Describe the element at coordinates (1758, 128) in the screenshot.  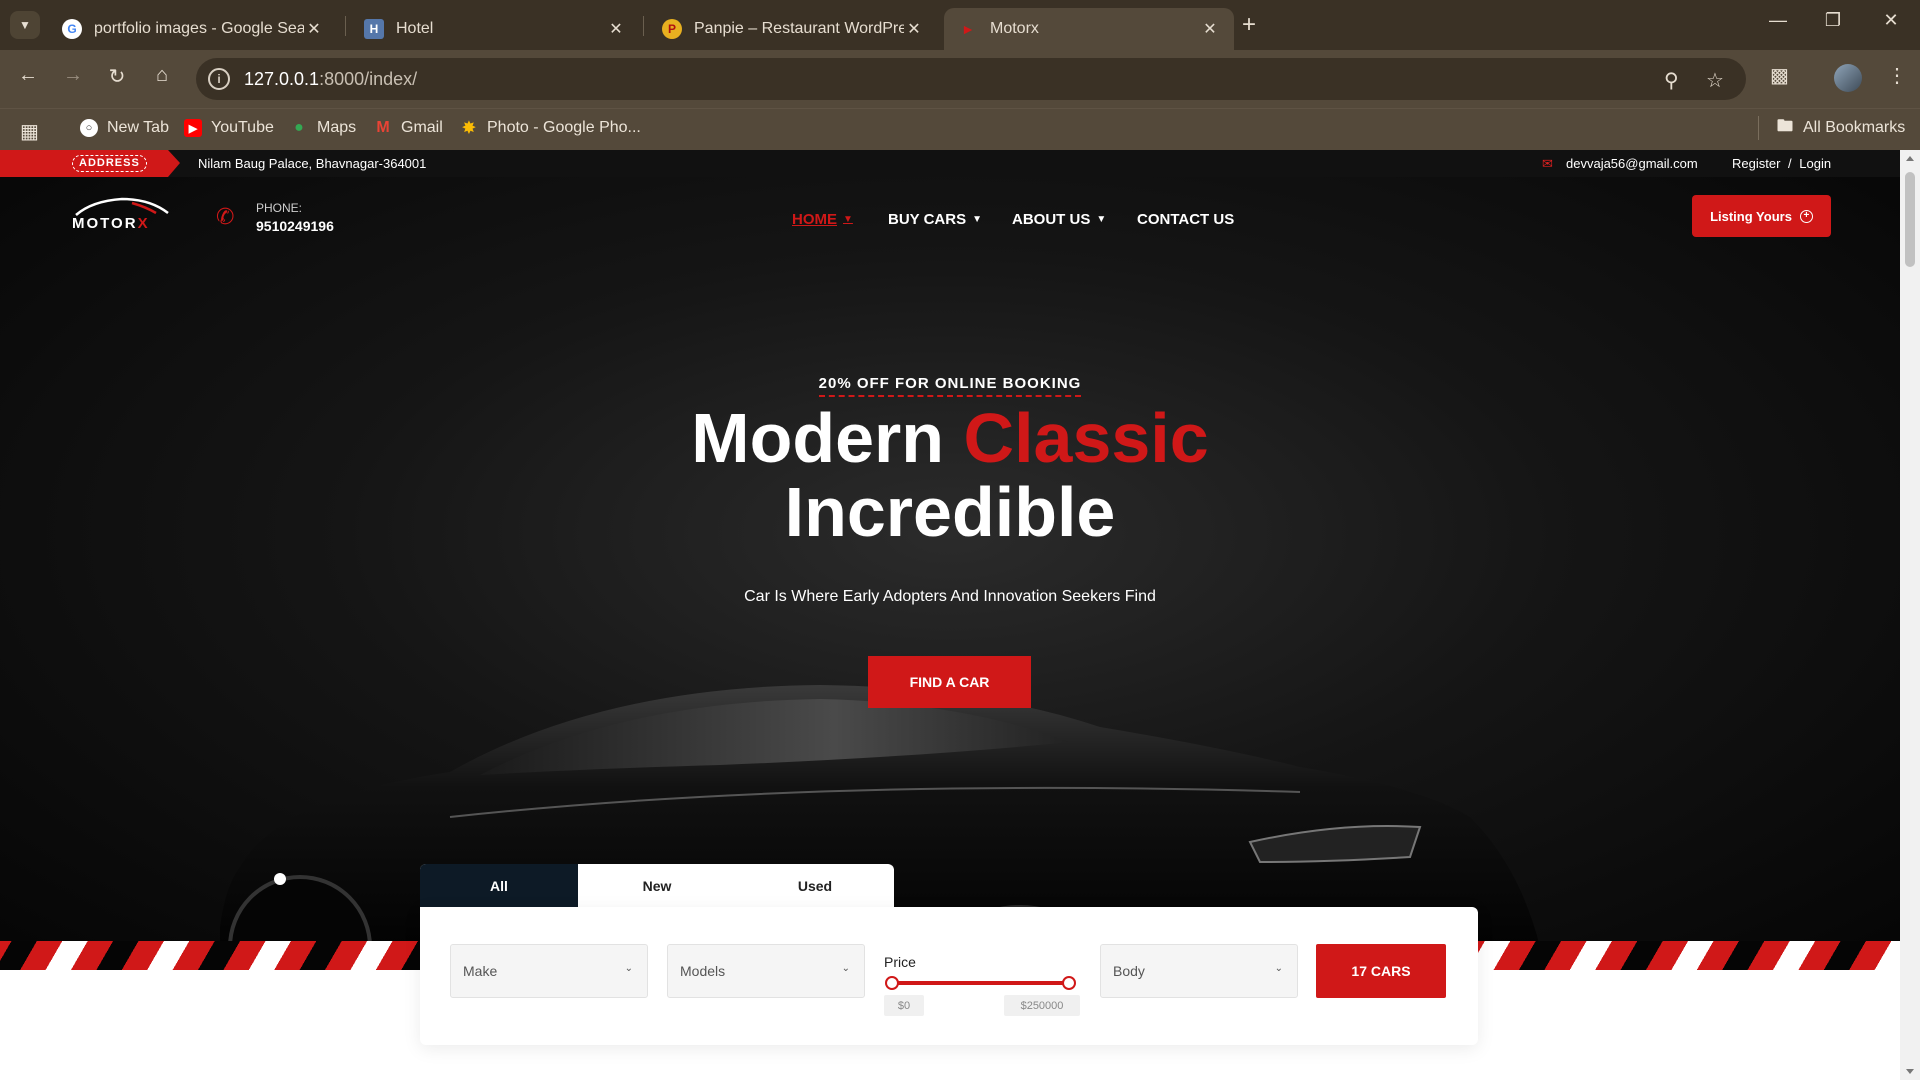
I see `bookmarks-divider` at that location.